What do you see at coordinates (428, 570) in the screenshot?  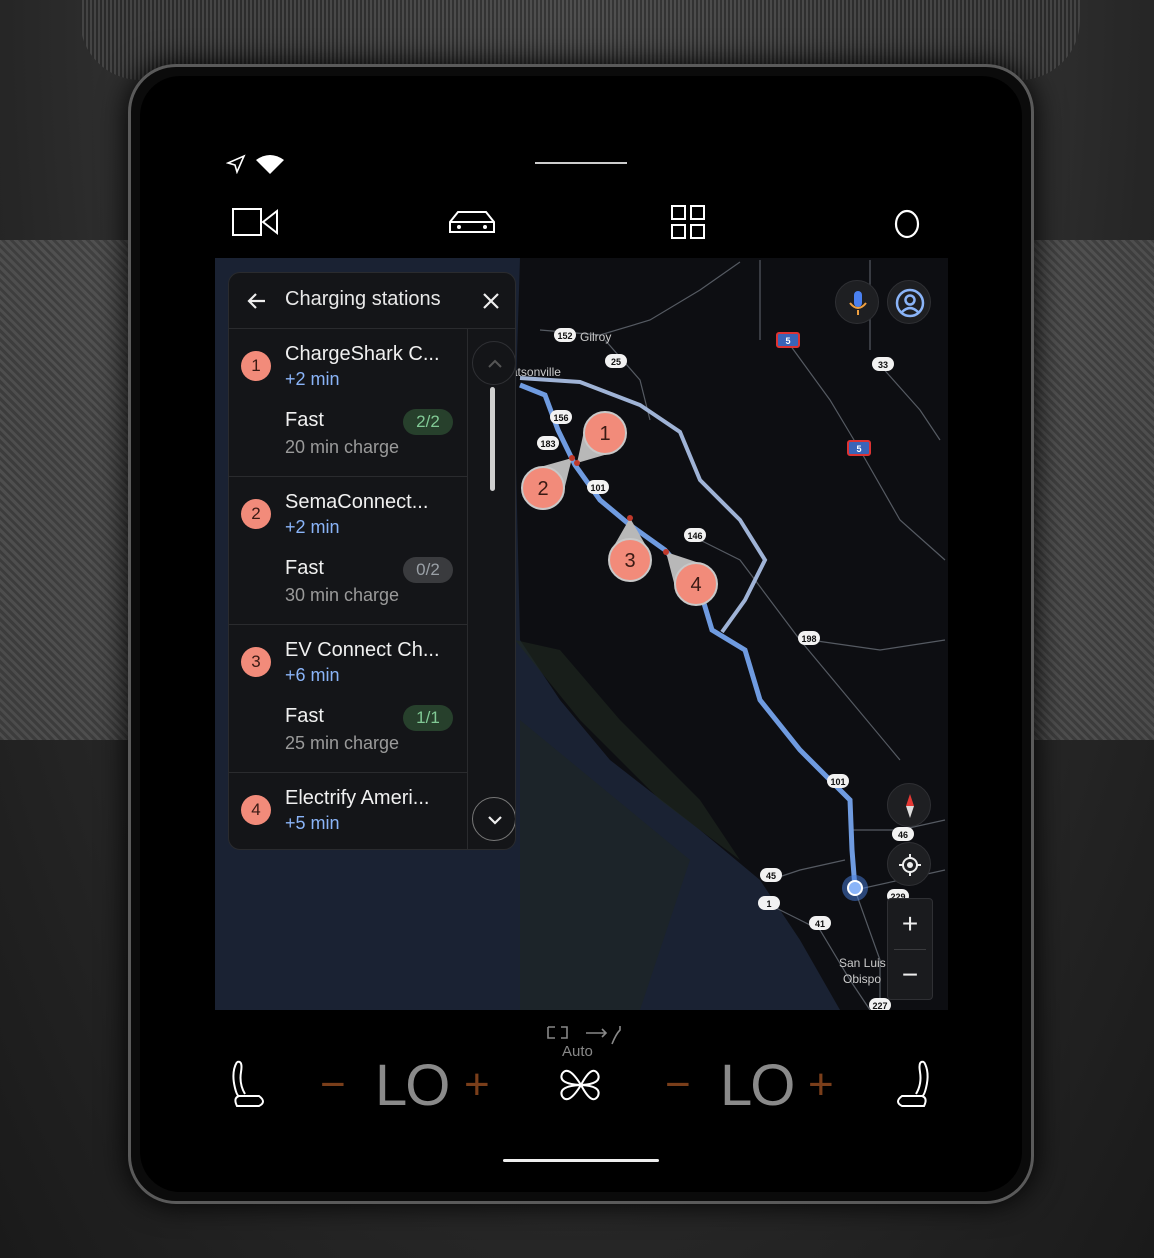 I see `availability-badge: 0/2` at bounding box center [428, 570].